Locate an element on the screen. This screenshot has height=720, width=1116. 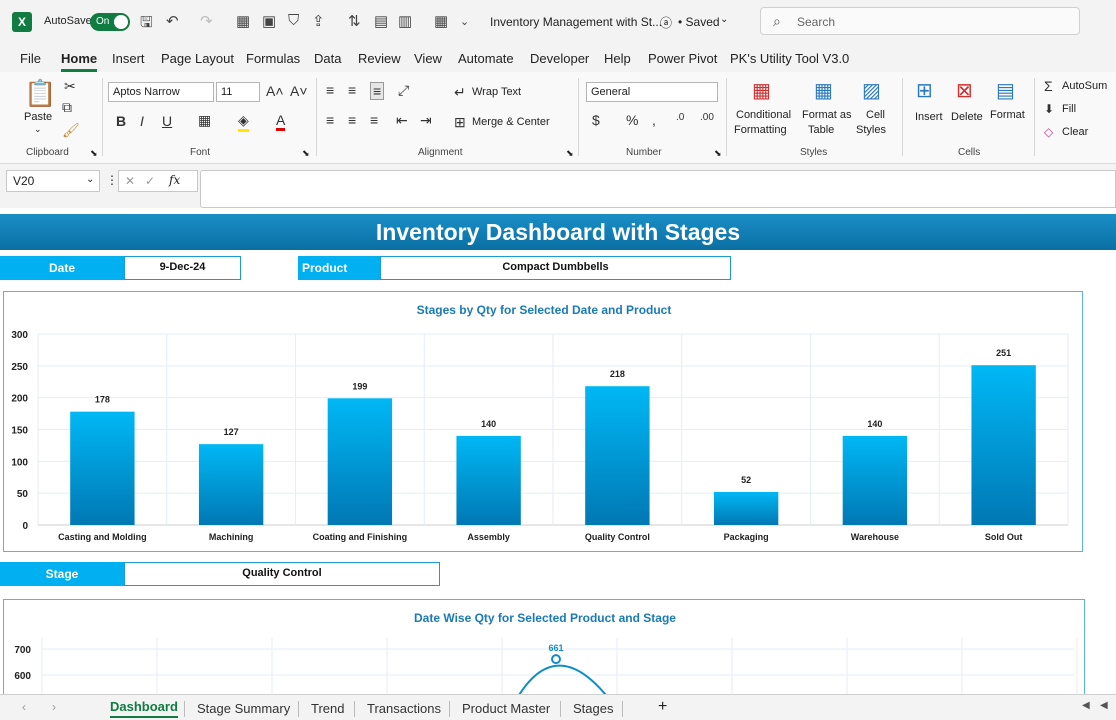
scroll-left-icon: ◀ is located at coordinates (1086, 705).